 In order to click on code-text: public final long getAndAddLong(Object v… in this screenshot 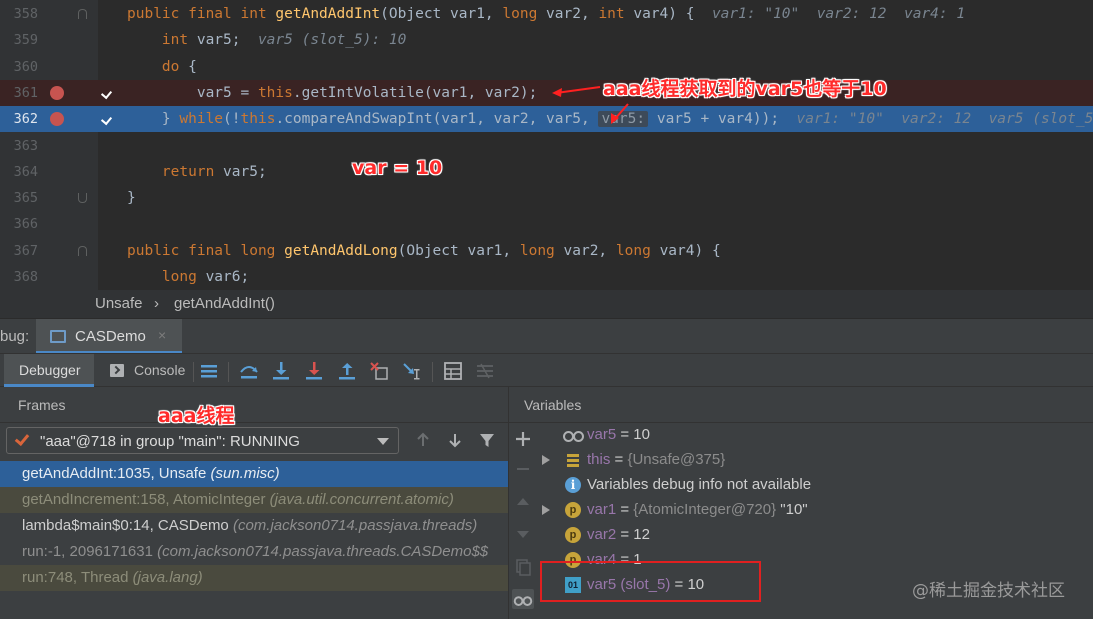, I will do `click(424, 251)`.